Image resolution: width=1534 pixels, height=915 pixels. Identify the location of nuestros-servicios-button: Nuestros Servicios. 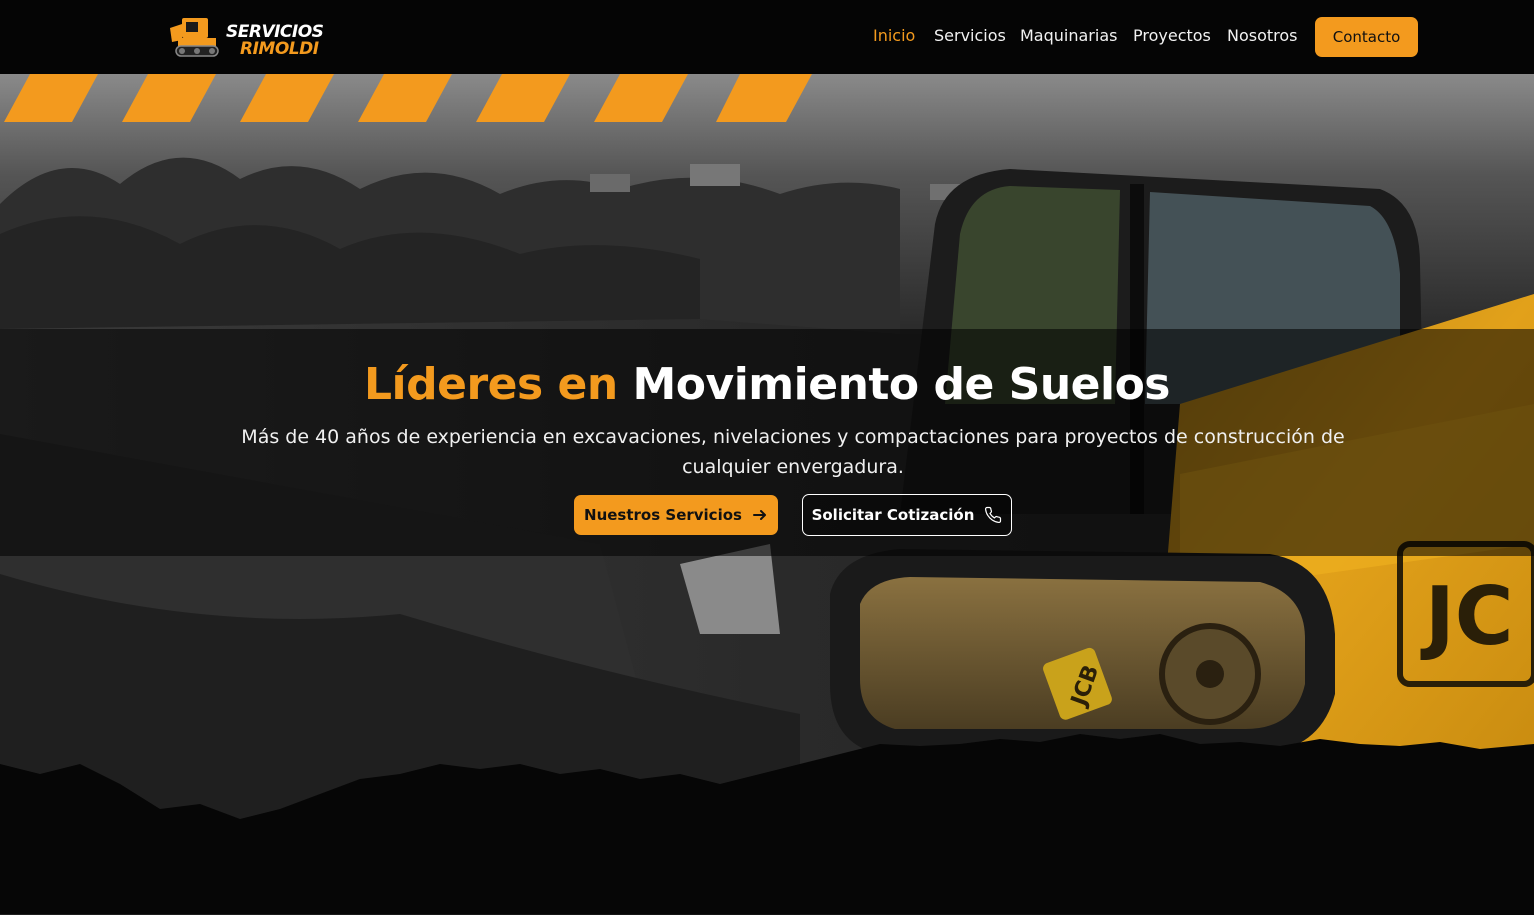
(676, 515).